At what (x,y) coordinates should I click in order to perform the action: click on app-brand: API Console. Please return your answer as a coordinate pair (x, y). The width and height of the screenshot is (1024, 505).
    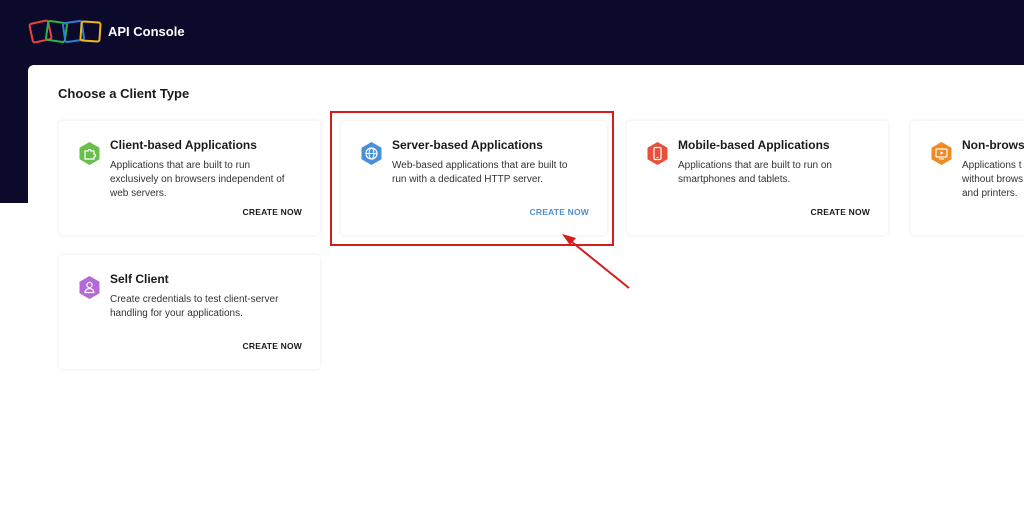
    Looking at the image, I should click on (106, 31).